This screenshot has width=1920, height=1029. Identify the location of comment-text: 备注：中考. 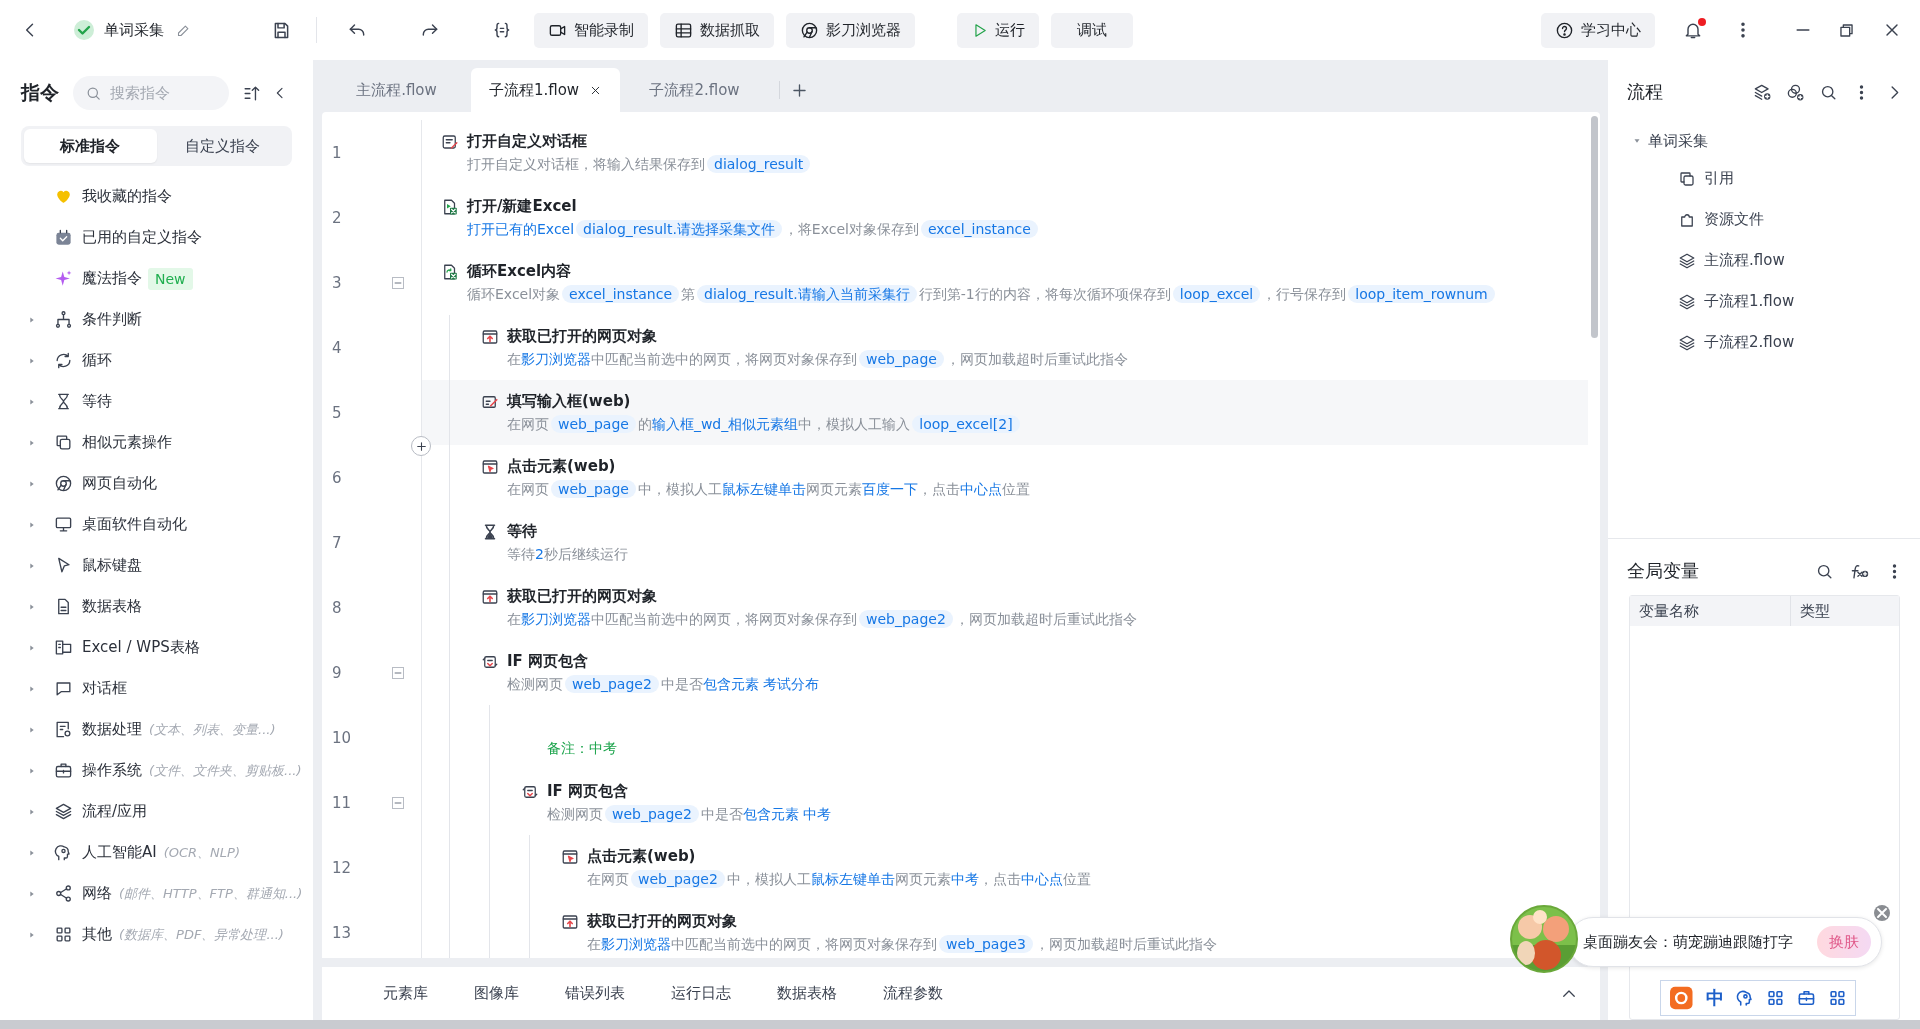
(582, 749).